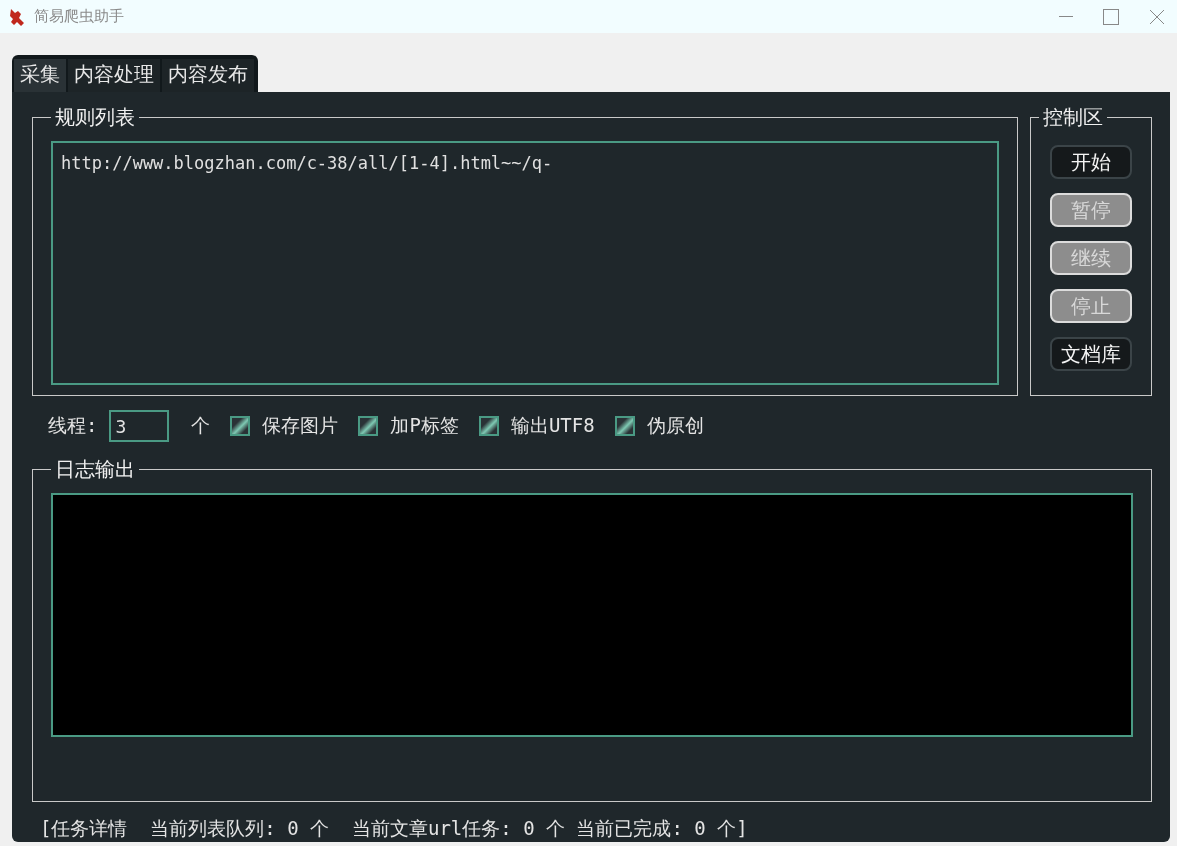  What do you see at coordinates (675, 425) in the screenshot?
I see `checkbox-label: 伪原创` at bounding box center [675, 425].